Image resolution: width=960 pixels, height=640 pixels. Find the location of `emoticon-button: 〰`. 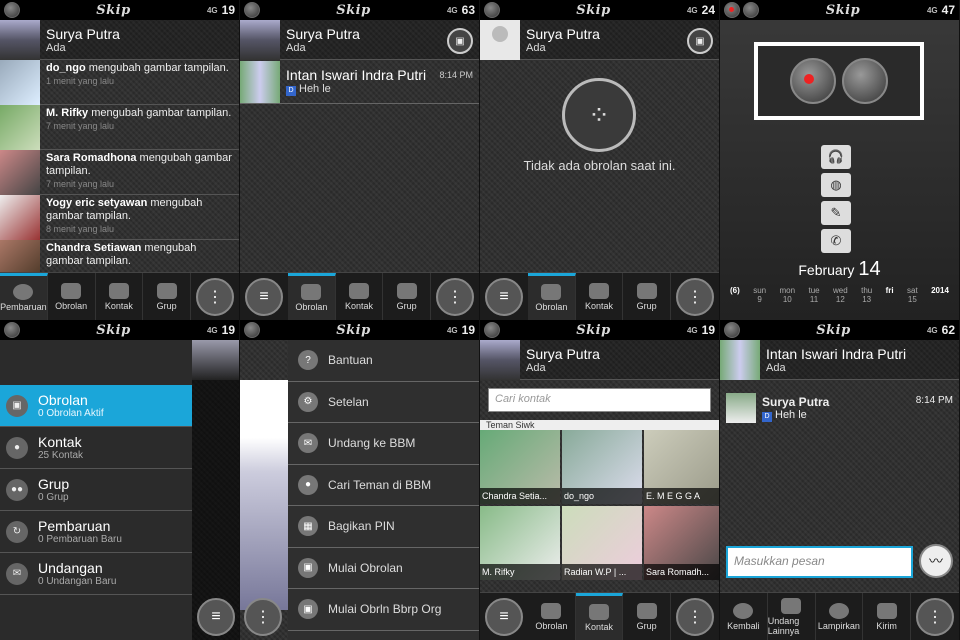

emoticon-button: 〰 is located at coordinates (936, 561).